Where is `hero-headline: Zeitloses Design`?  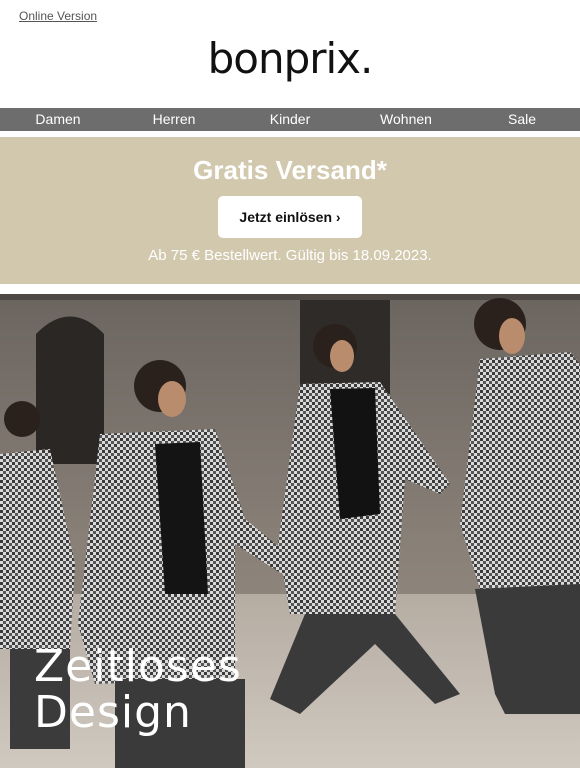 hero-headline: Zeitloses Design is located at coordinates (138, 690).